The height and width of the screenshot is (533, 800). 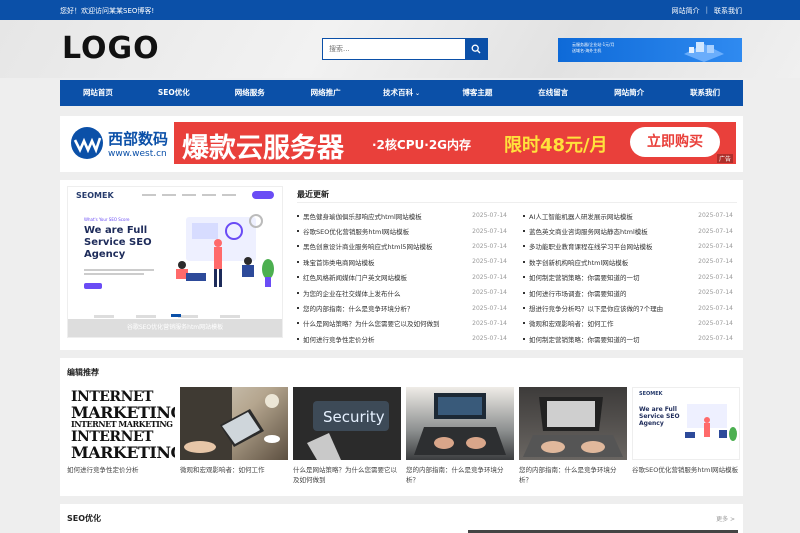 What do you see at coordinates (402, 338) in the screenshot?
I see `list-item: 如何进行竞争性定价分析 2025-07-14` at bounding box center [402, 338].